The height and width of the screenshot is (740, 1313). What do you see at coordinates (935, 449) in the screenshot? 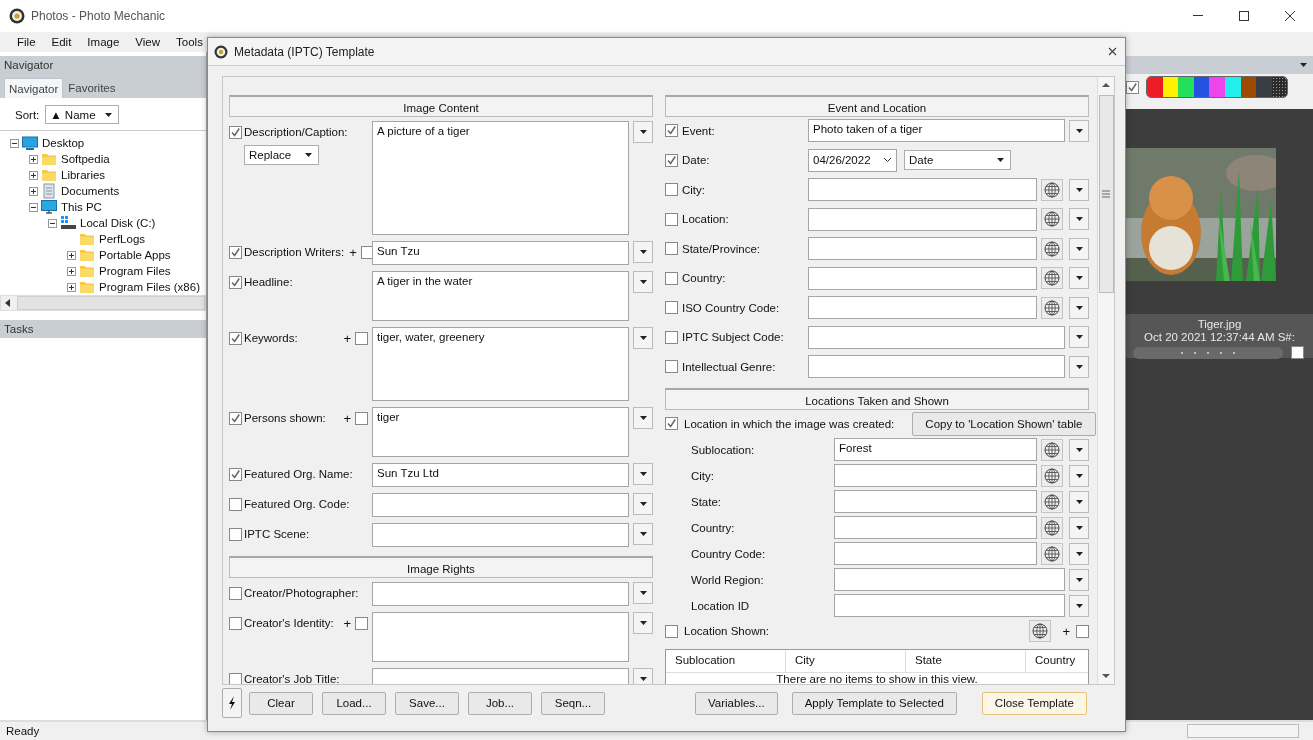
I see `text-field: Forest` at bounding box center [935, 449].